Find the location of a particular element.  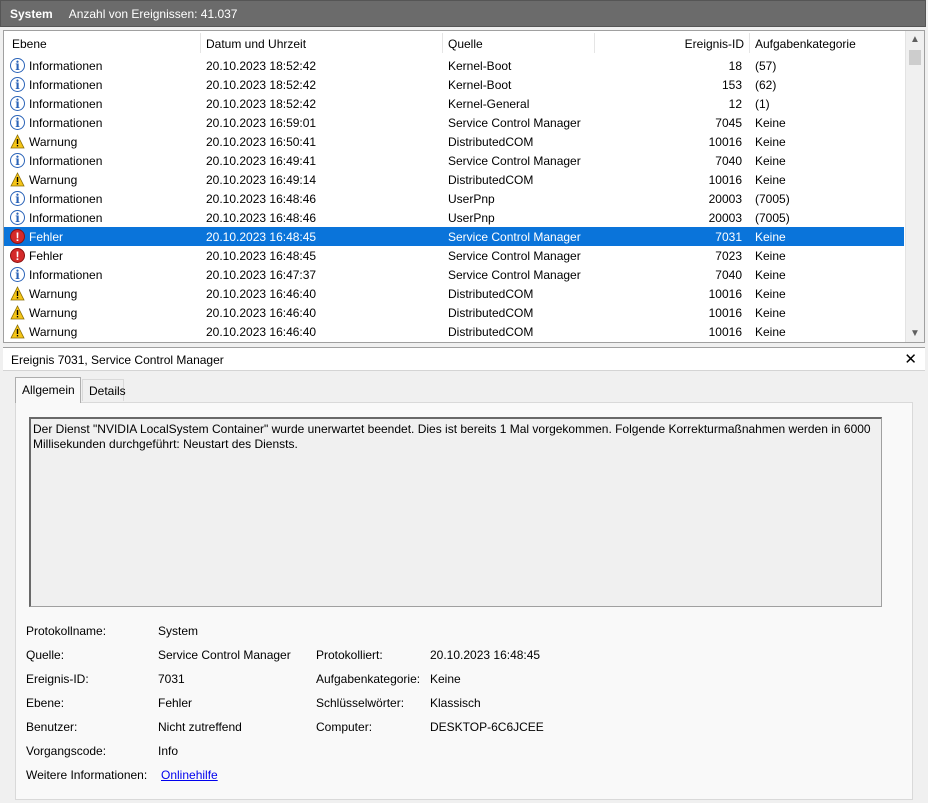

event-id: 7031 is located at coordinates (728, 237).